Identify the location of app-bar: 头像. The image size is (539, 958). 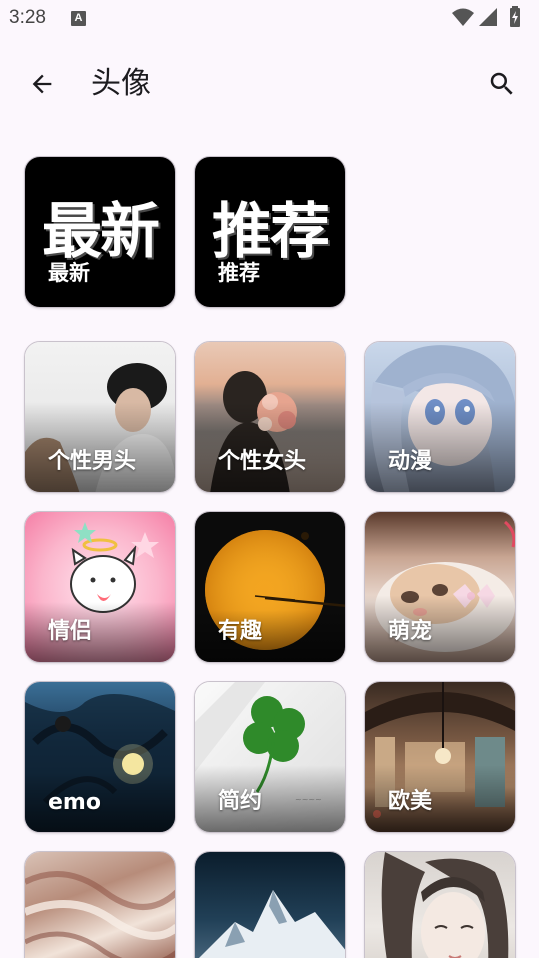
(269, 84).